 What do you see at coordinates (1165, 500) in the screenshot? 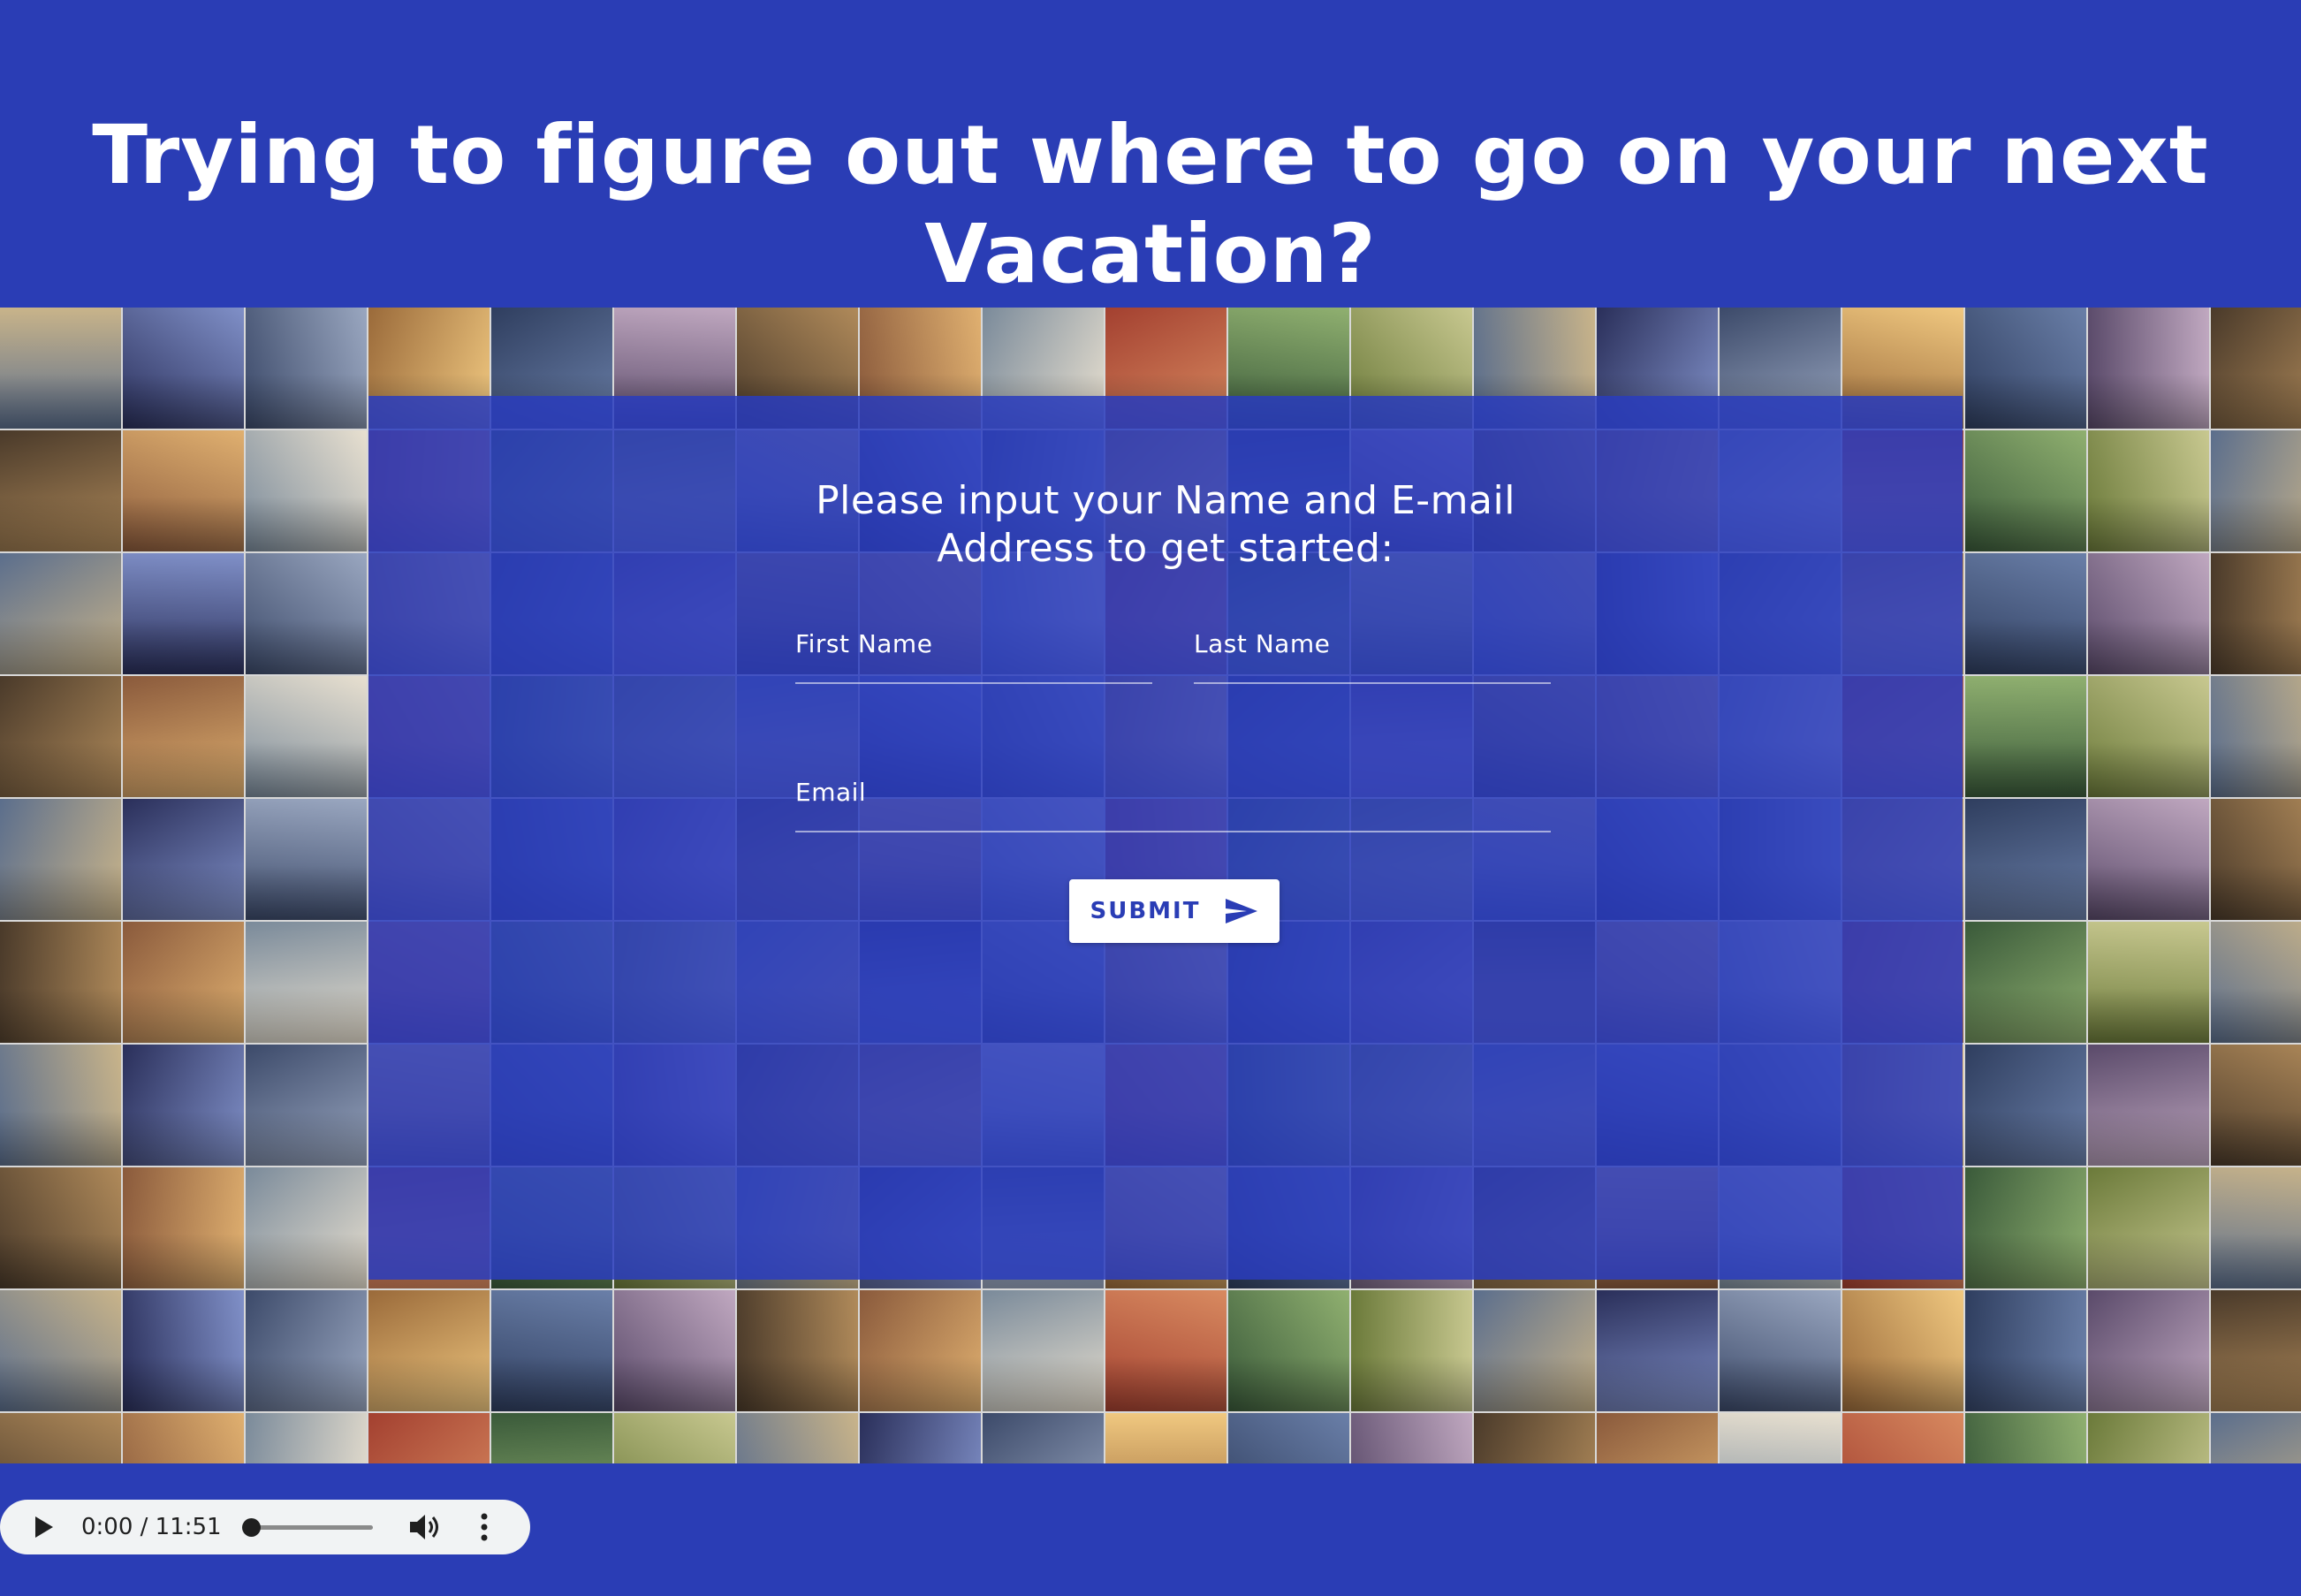
I see `form-heading-line-1: Please input your Name and E-mail` at bounding box center [1165, 500].